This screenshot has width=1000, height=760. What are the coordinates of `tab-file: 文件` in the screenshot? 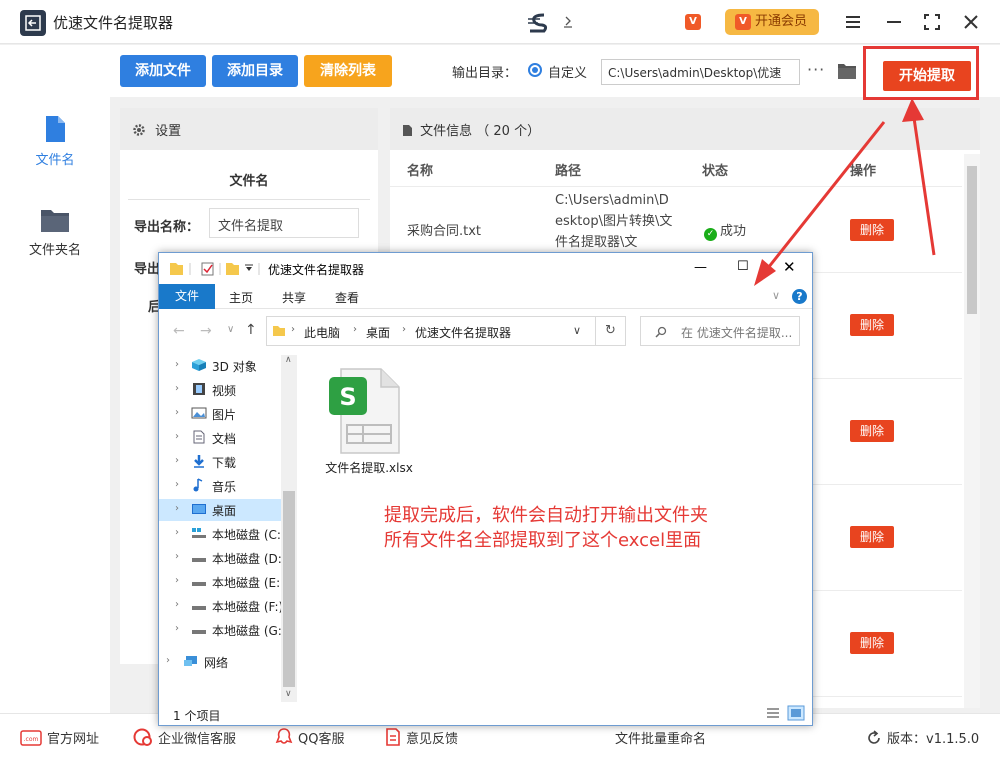 It's located at (187, 296).